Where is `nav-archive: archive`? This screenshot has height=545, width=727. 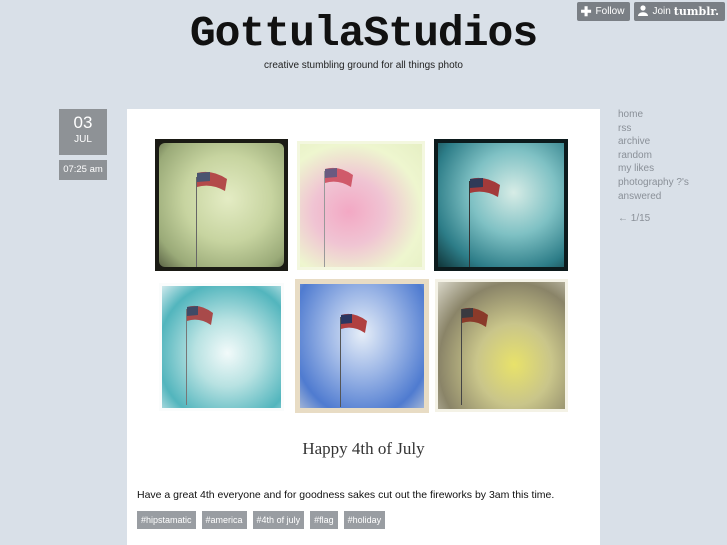
nav-archive: archive is located at coordinates (653, 142).